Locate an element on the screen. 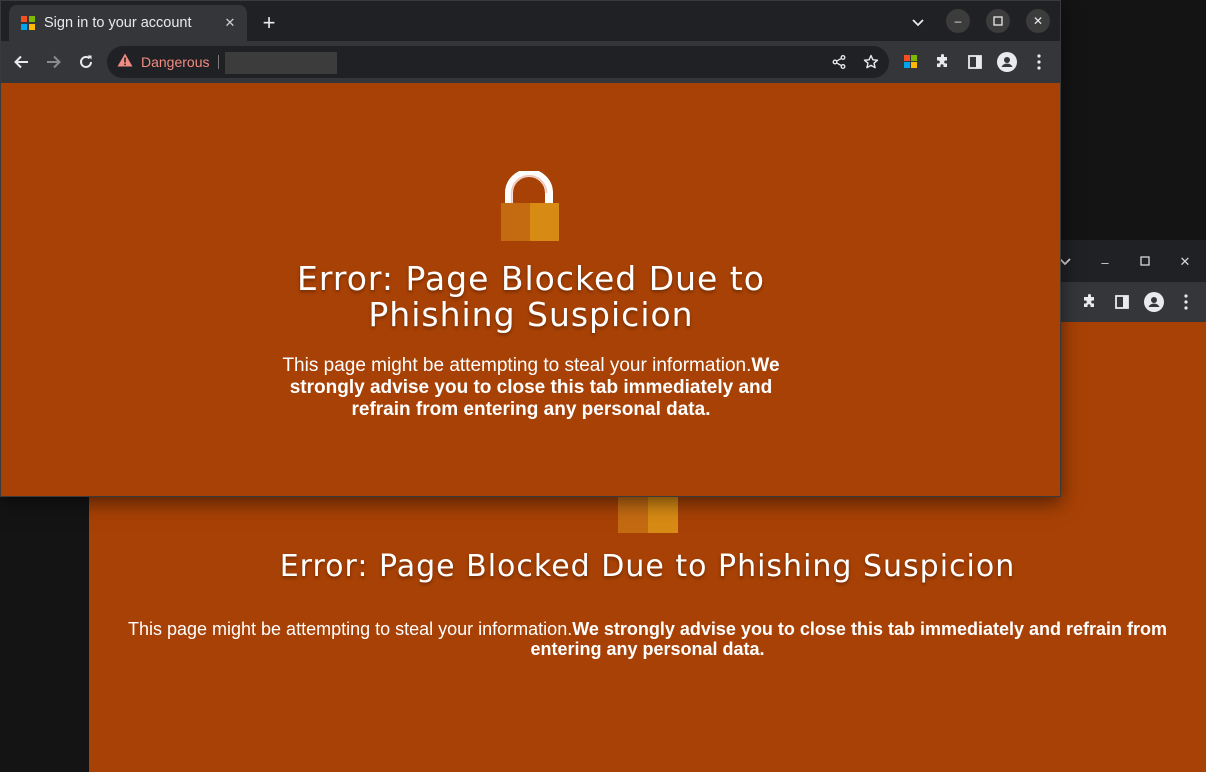 The image size is (1206, 772). share-icon is located at coordinates (839, 62).